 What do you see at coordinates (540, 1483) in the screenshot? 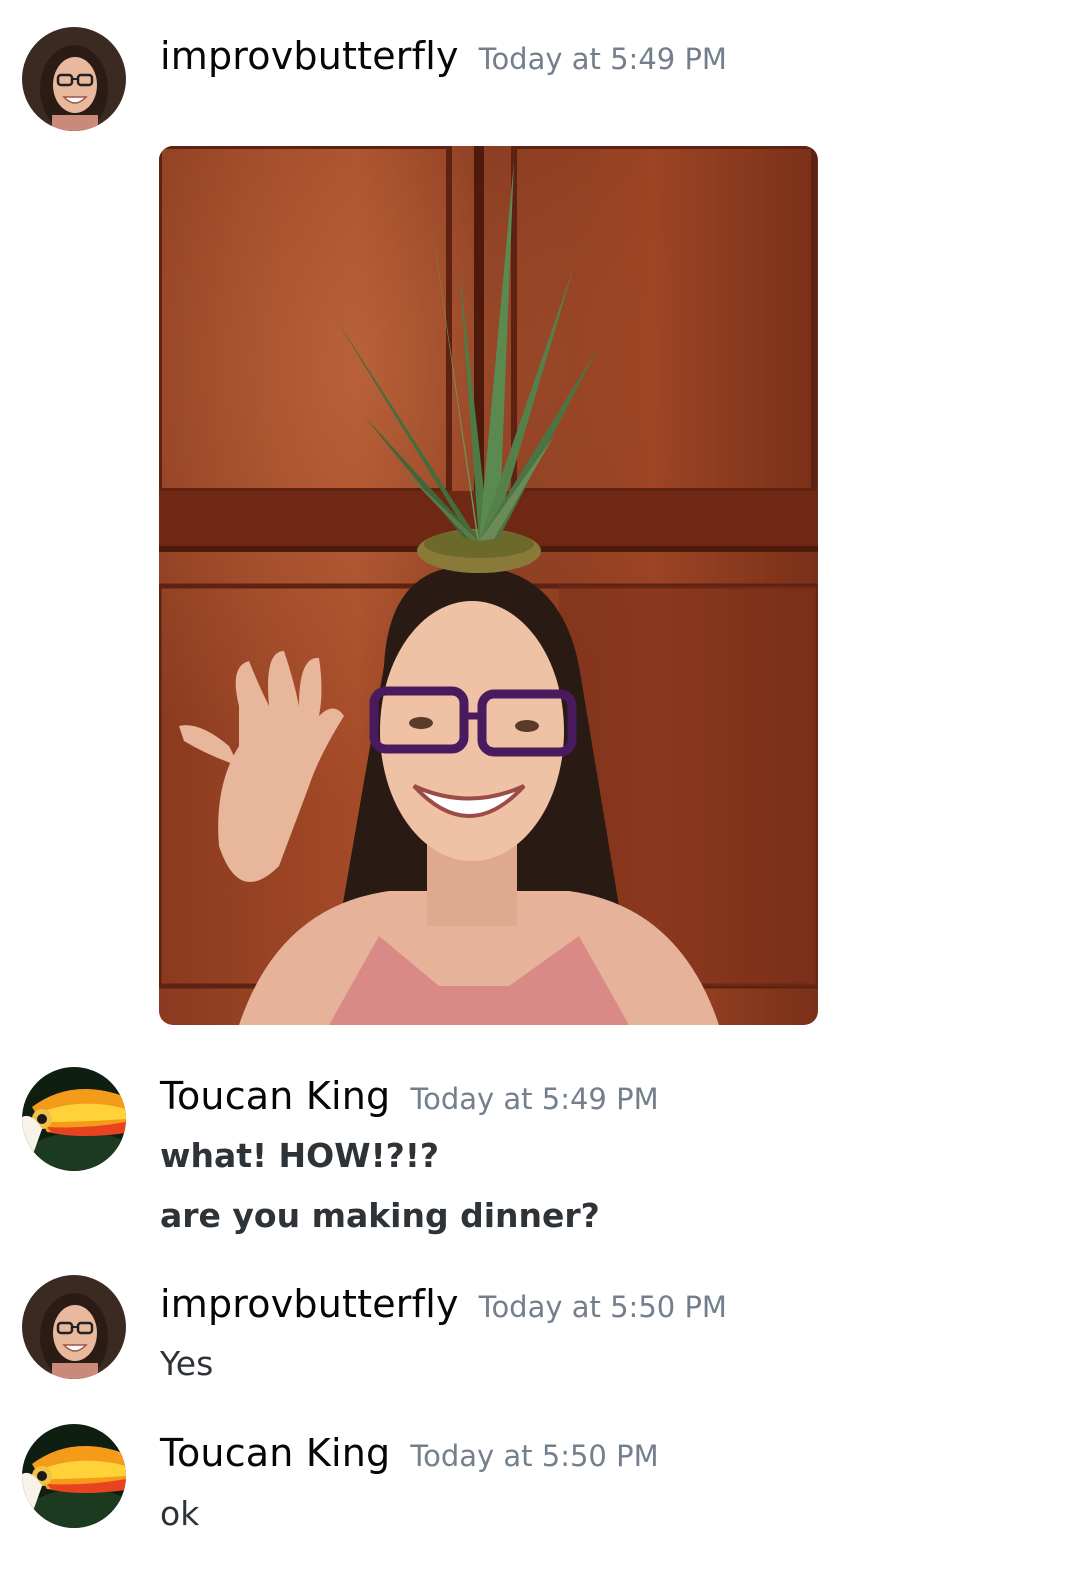
I see `message-group: Toucan King Today at 5:50 PM ok` at bounding box center [540, 1483].